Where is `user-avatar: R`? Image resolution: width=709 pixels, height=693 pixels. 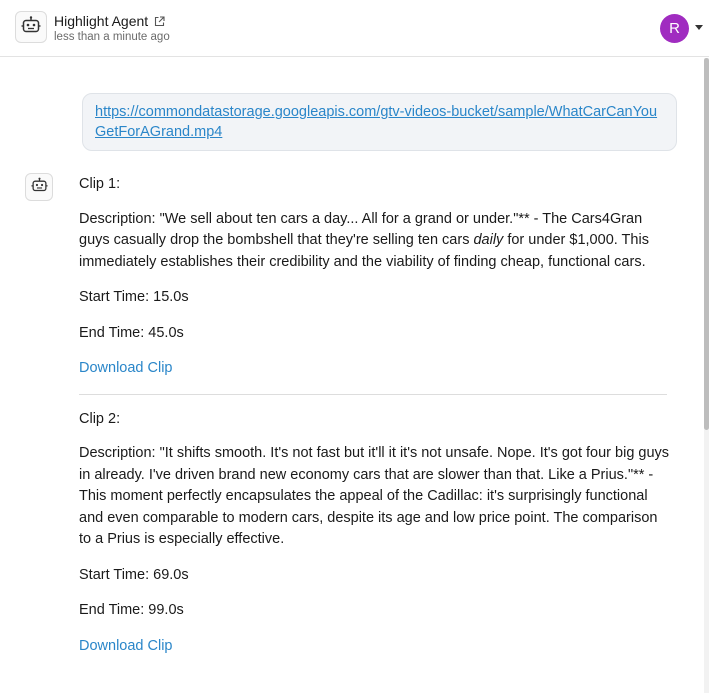
user-avatar: R is located at coordinates (674, 28).